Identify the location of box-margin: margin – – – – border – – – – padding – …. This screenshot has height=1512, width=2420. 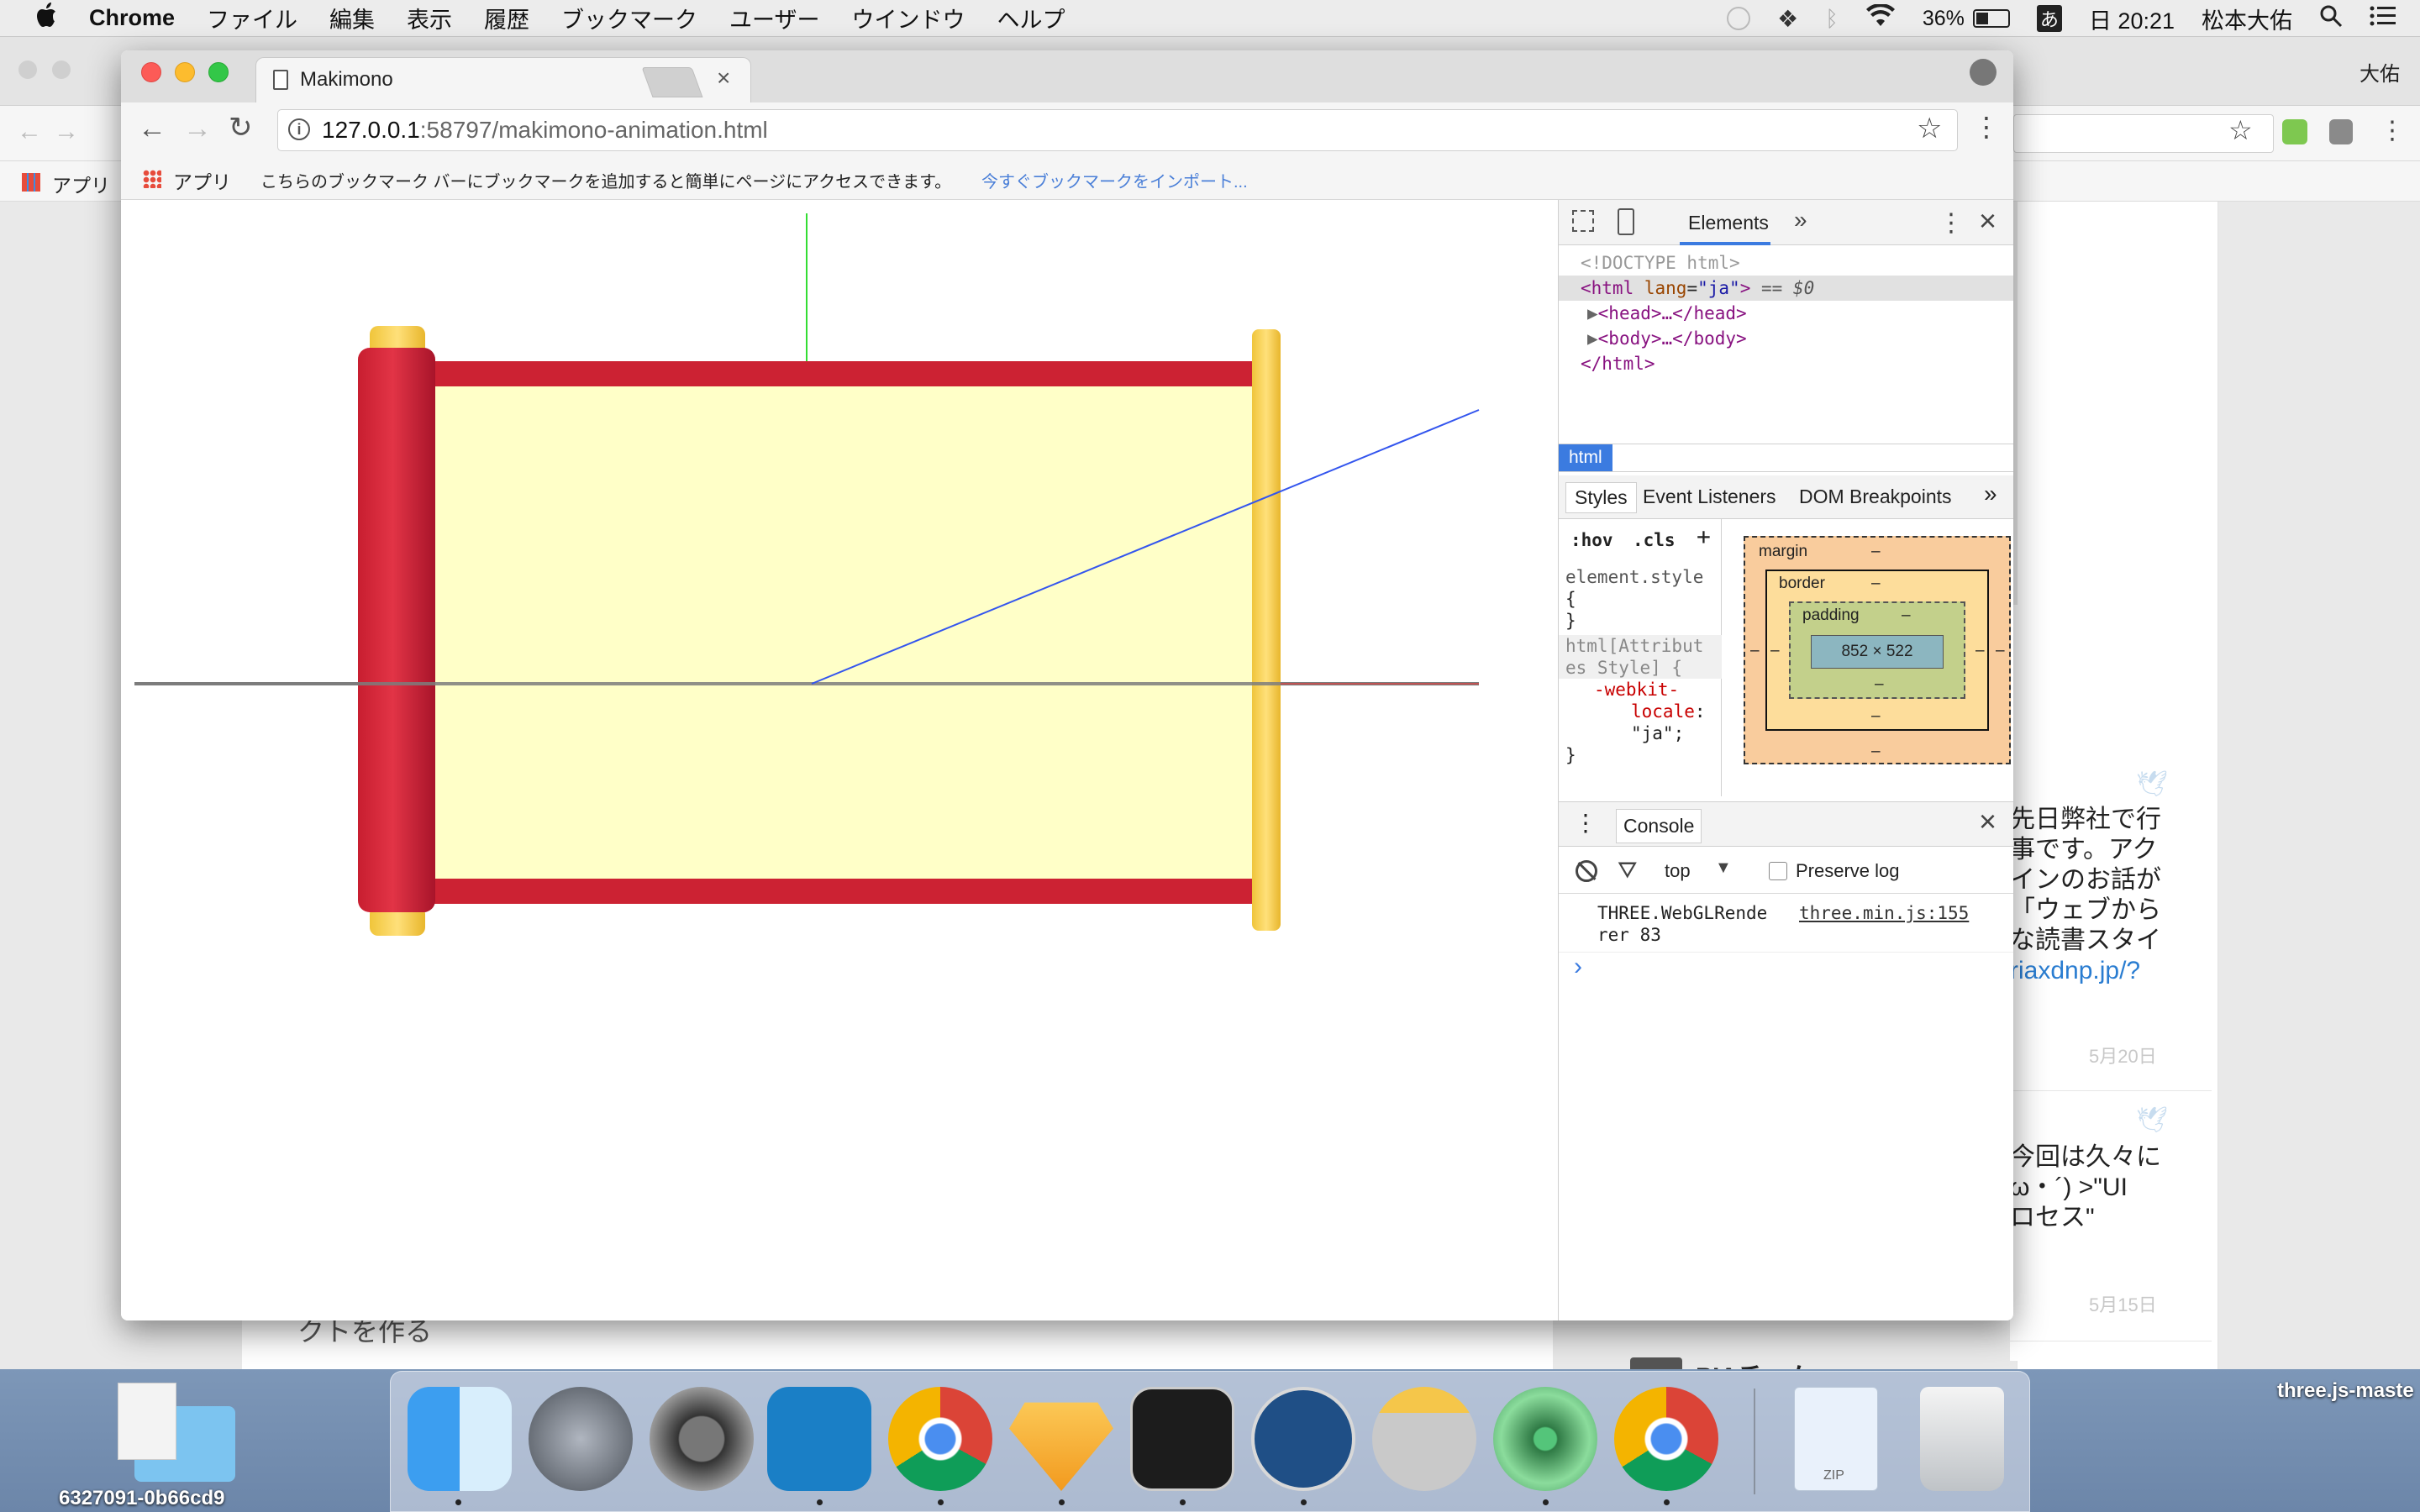
(1877, 650).